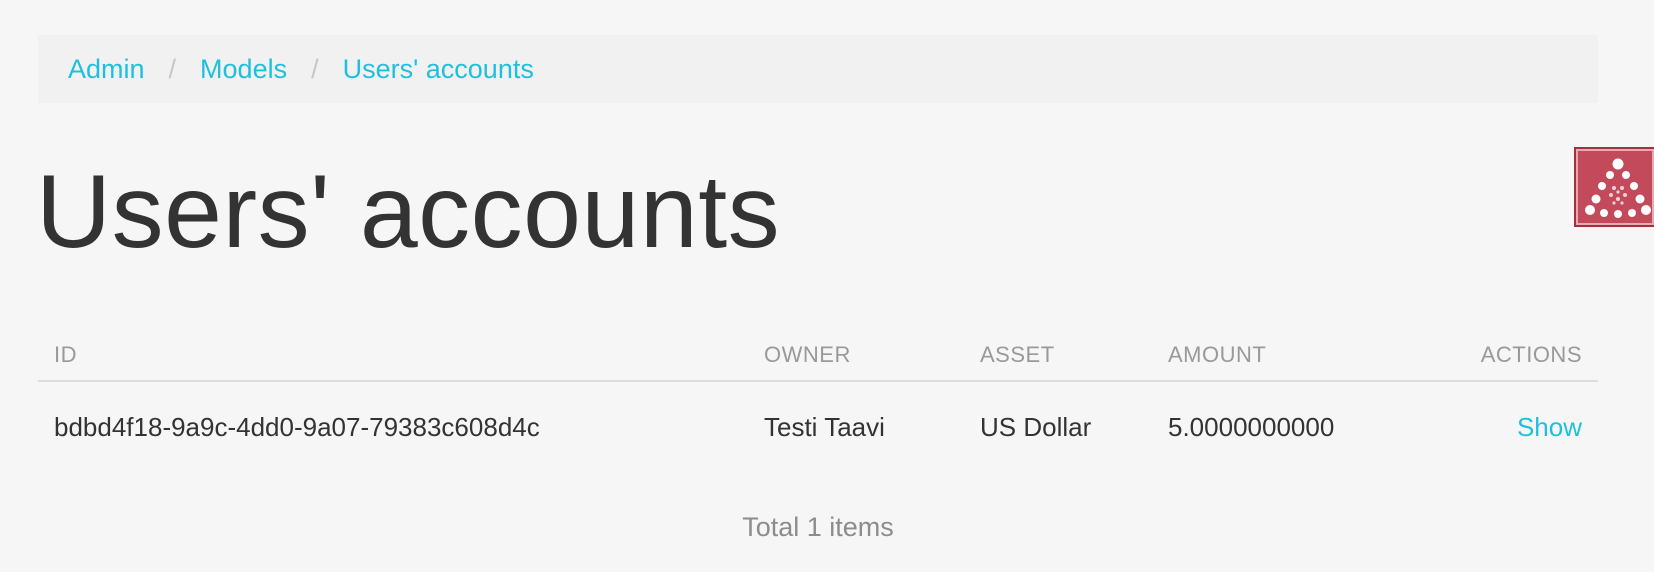 The image size is (1654, 572). I want to click on side-badge-button, so click(1614, 187).